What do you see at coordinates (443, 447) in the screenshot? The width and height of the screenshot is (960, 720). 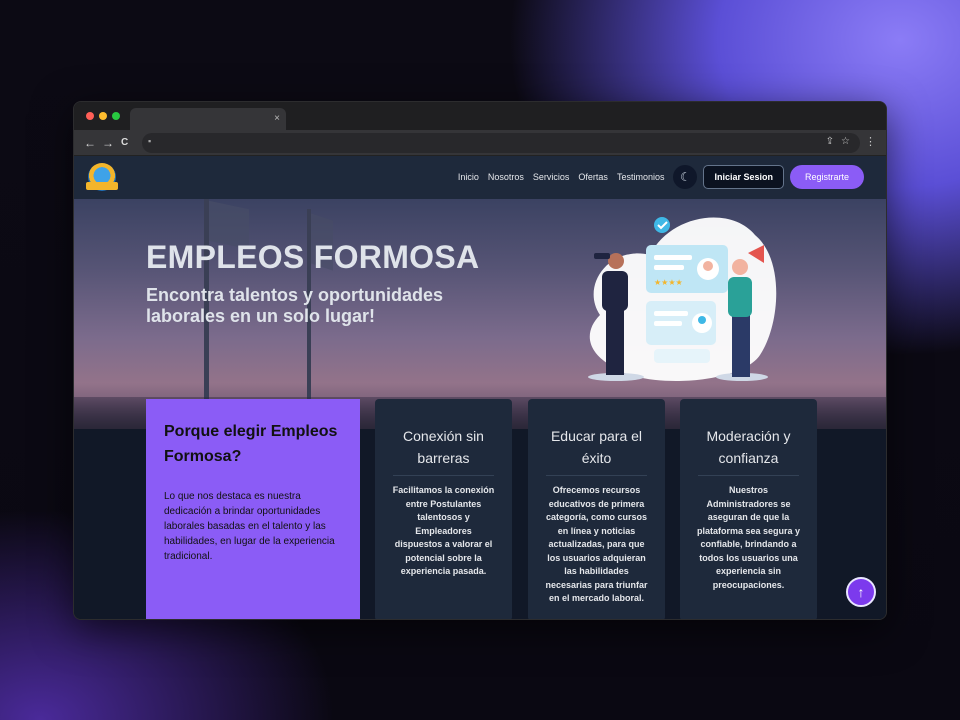 I see `feature-title: Conexión sin barreras` at bounding box center [443, 447].